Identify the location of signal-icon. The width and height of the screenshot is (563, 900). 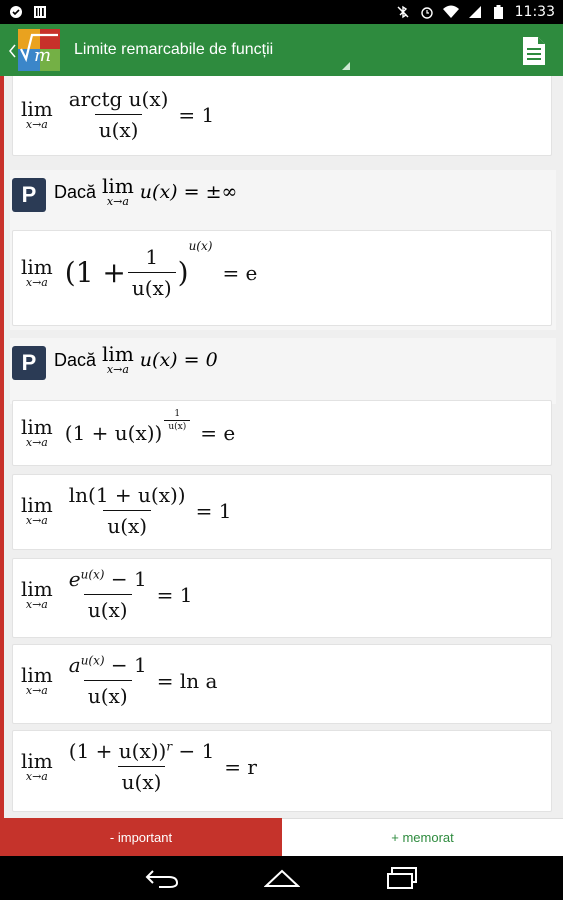
(475, 12).